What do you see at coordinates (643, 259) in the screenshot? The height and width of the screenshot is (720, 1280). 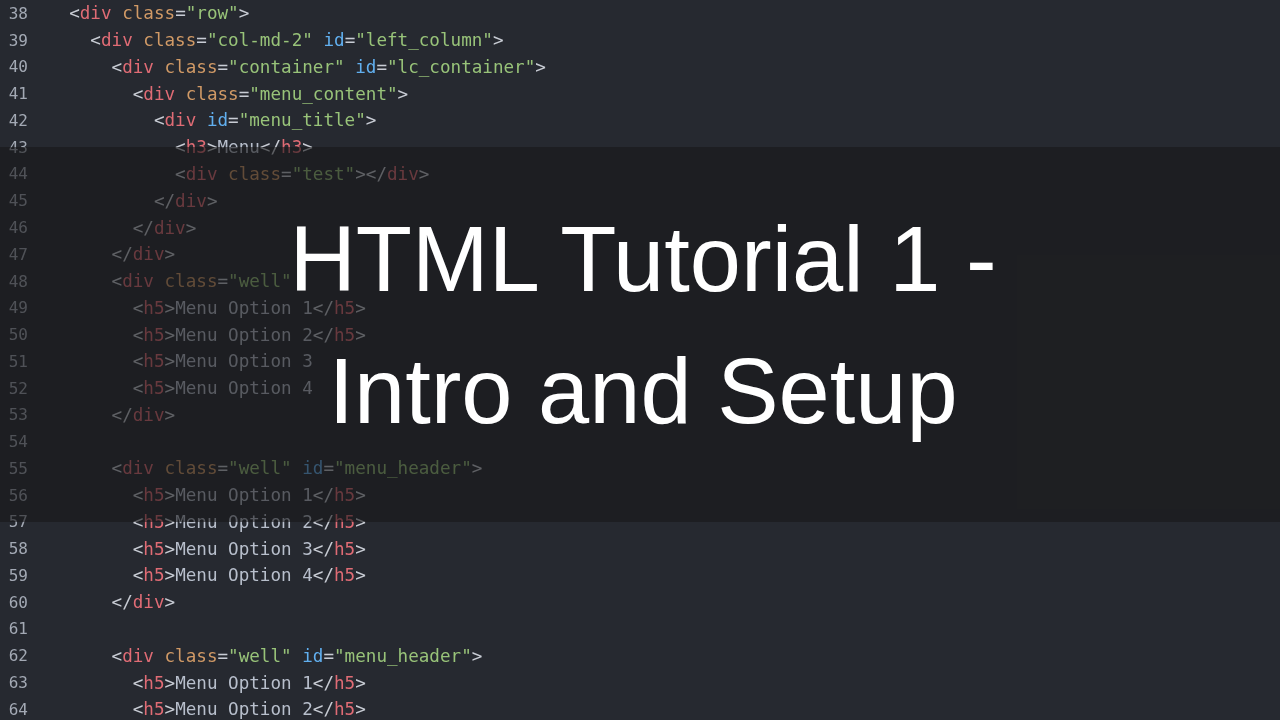 I see `title-line: HTML Tutorial 1 -` at bounding box center [643, 259].